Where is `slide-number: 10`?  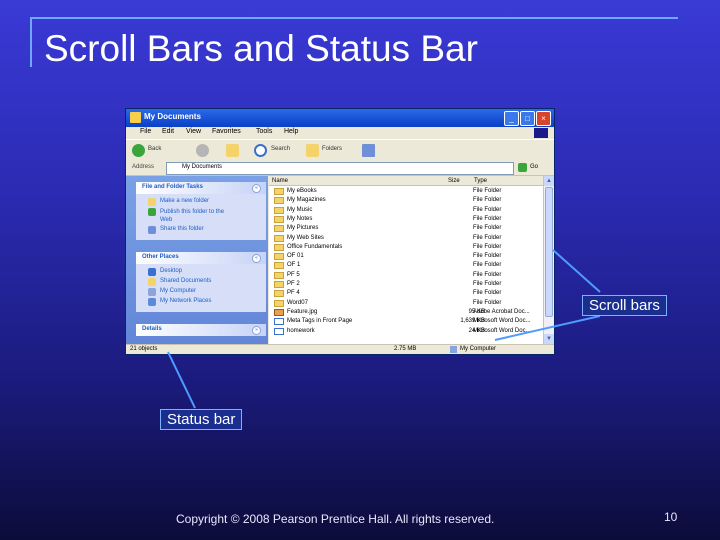
slide-number: 10 is located at coordinates (671, 517).